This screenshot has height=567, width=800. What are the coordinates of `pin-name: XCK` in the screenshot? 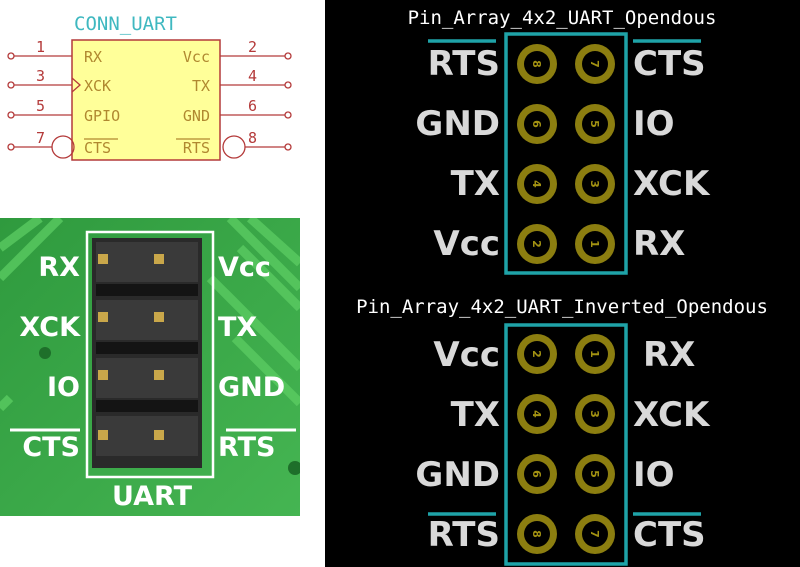 It's located at (97, 86).